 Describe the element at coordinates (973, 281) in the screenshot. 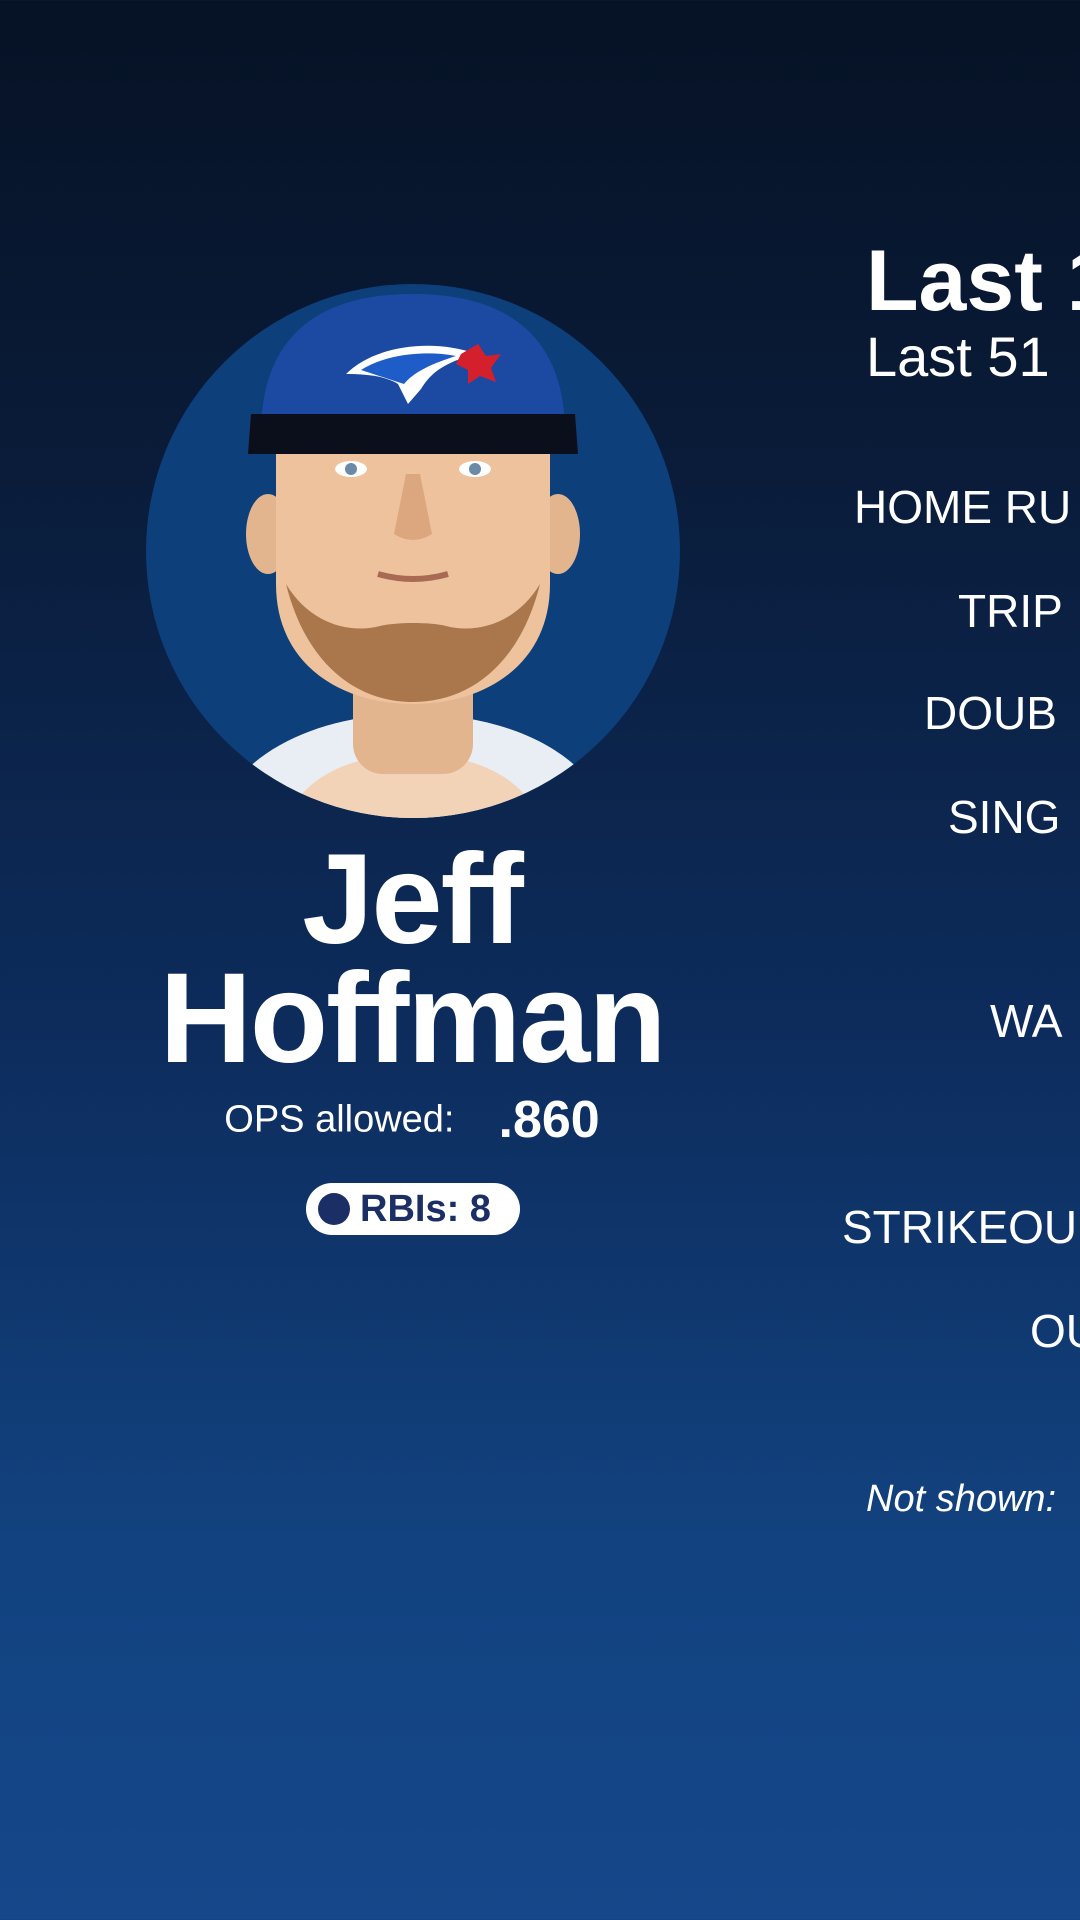

I see `panel-title: Last 1` at that location.